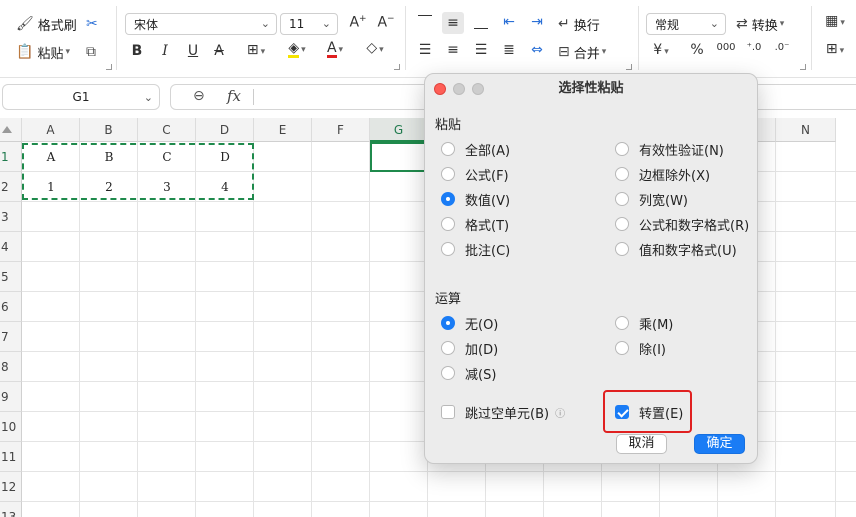  I want to click on row-header-13: 13, so click(11, 509).